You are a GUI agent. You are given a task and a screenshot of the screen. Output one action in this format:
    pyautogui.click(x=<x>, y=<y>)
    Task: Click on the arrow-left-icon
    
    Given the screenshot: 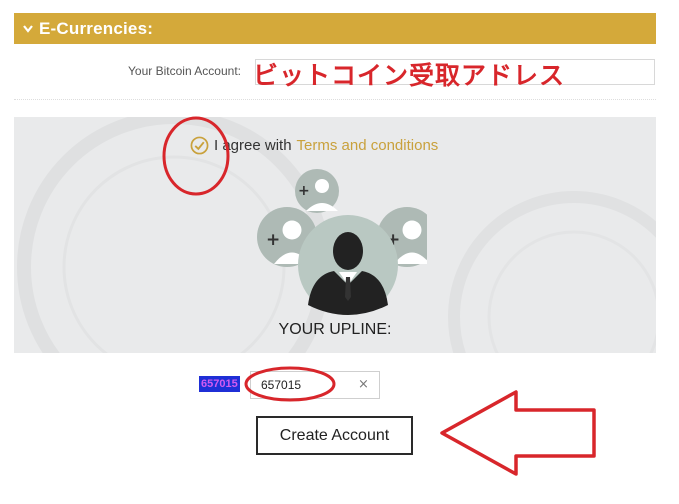 What is the action you would take?
    pyautogui.click(x=518, y=433)
    